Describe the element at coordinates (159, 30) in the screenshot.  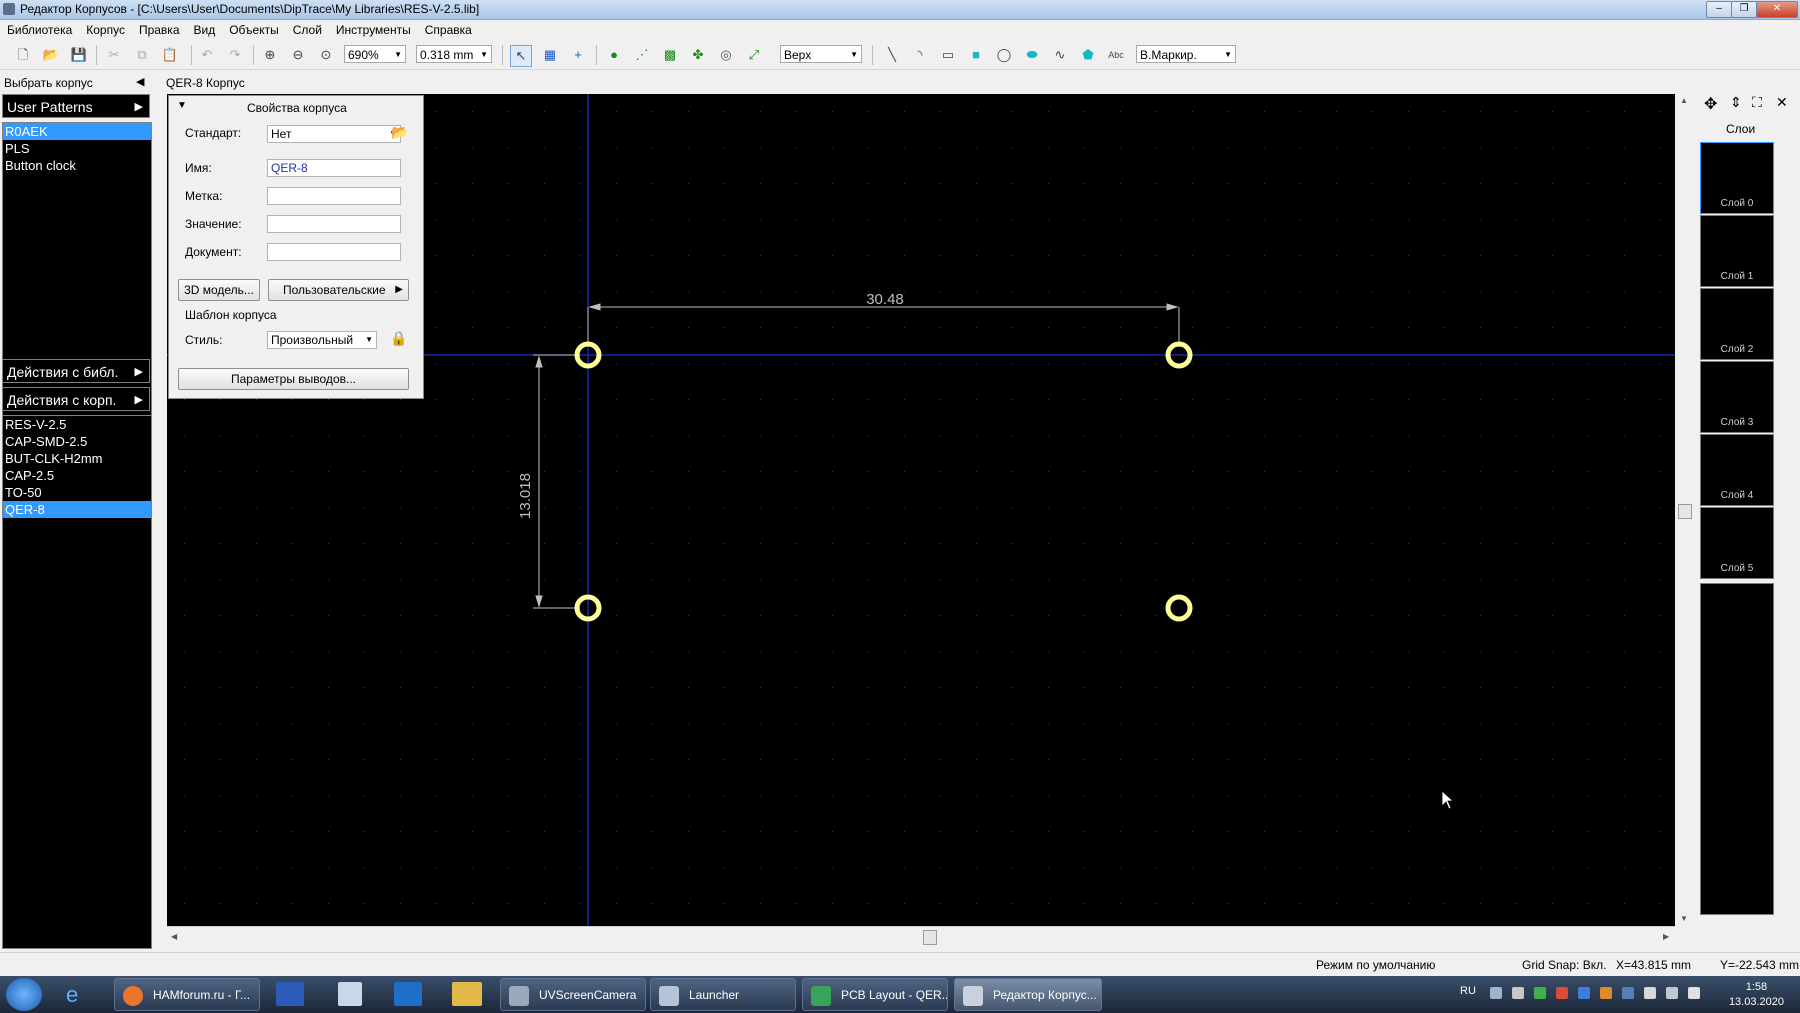
I see `menu-edit: Правка` at that location.